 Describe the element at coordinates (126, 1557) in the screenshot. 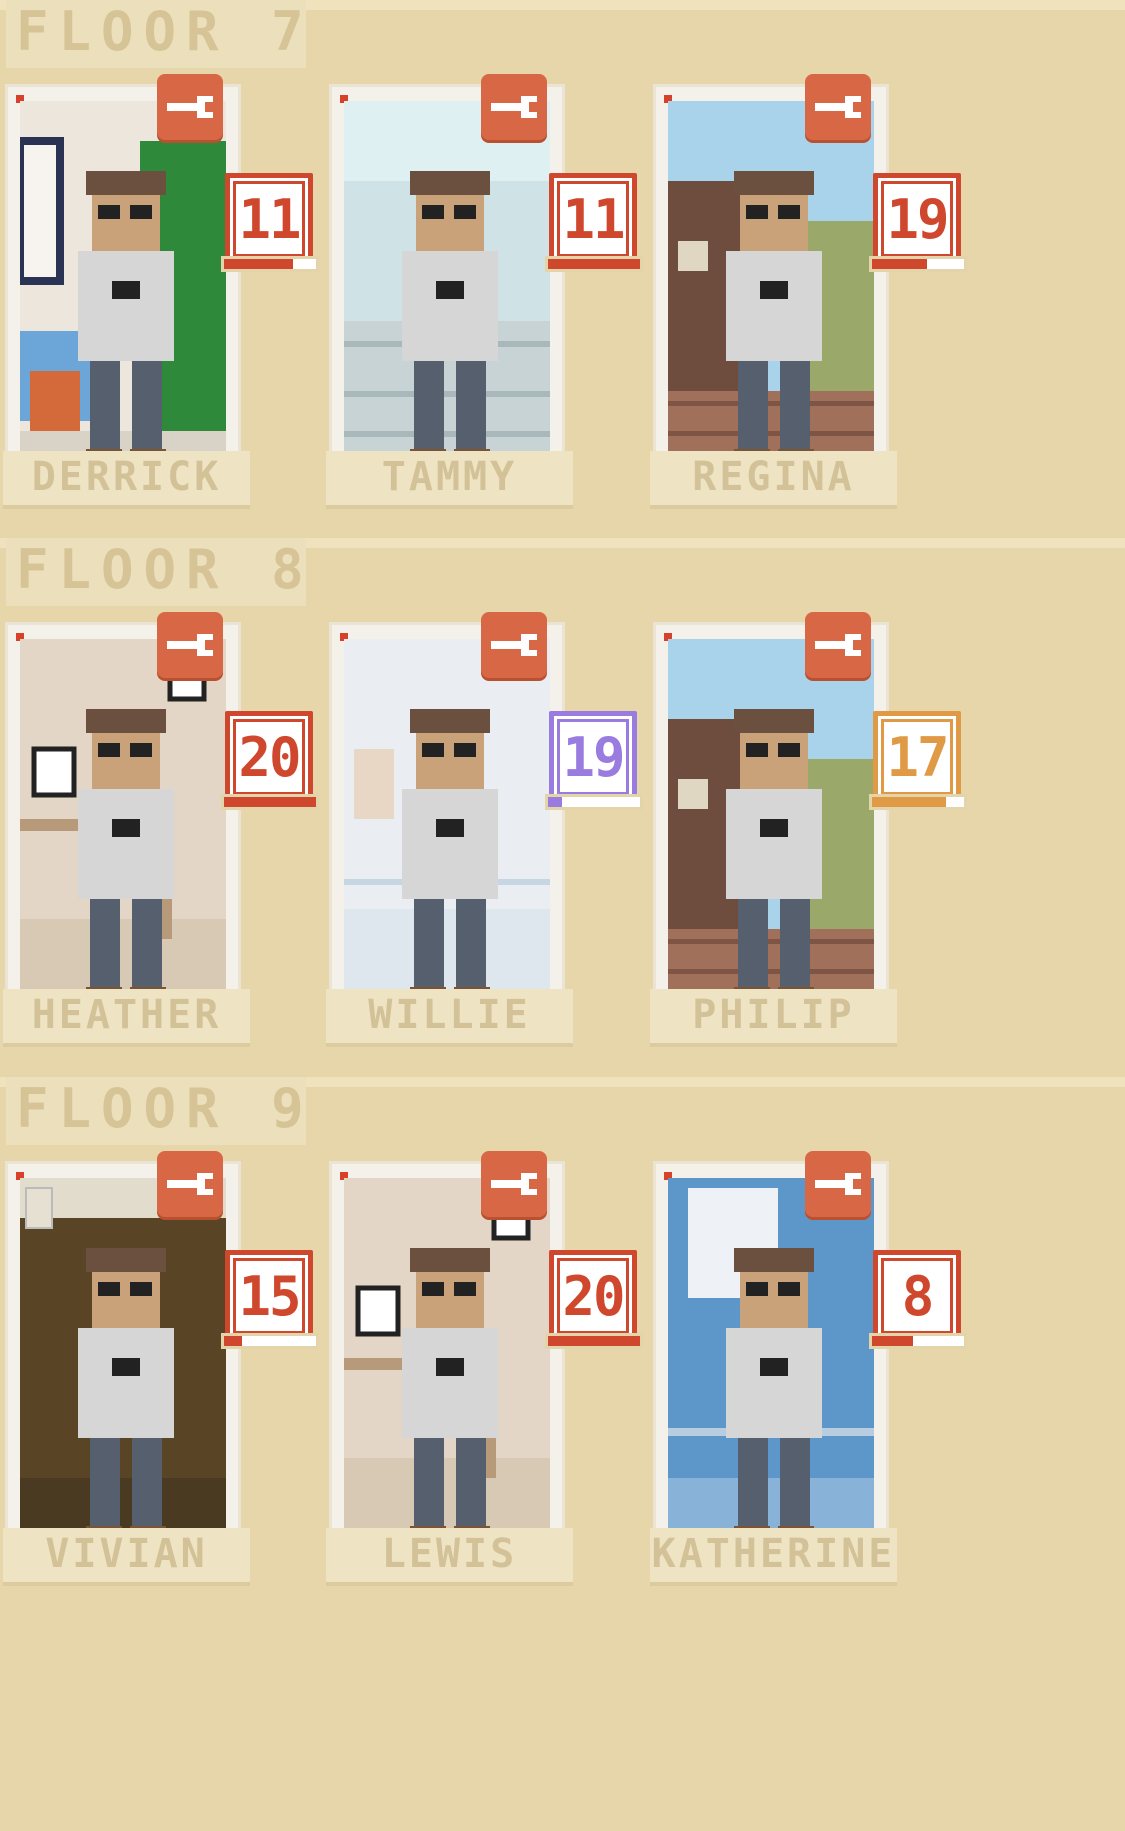

I see `resident-name: VIVIAN` at that location.